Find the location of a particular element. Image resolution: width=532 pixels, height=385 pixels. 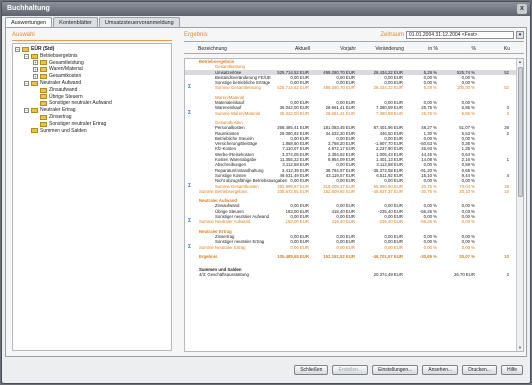

row-value: 2 is located at coordinates (507, 275).